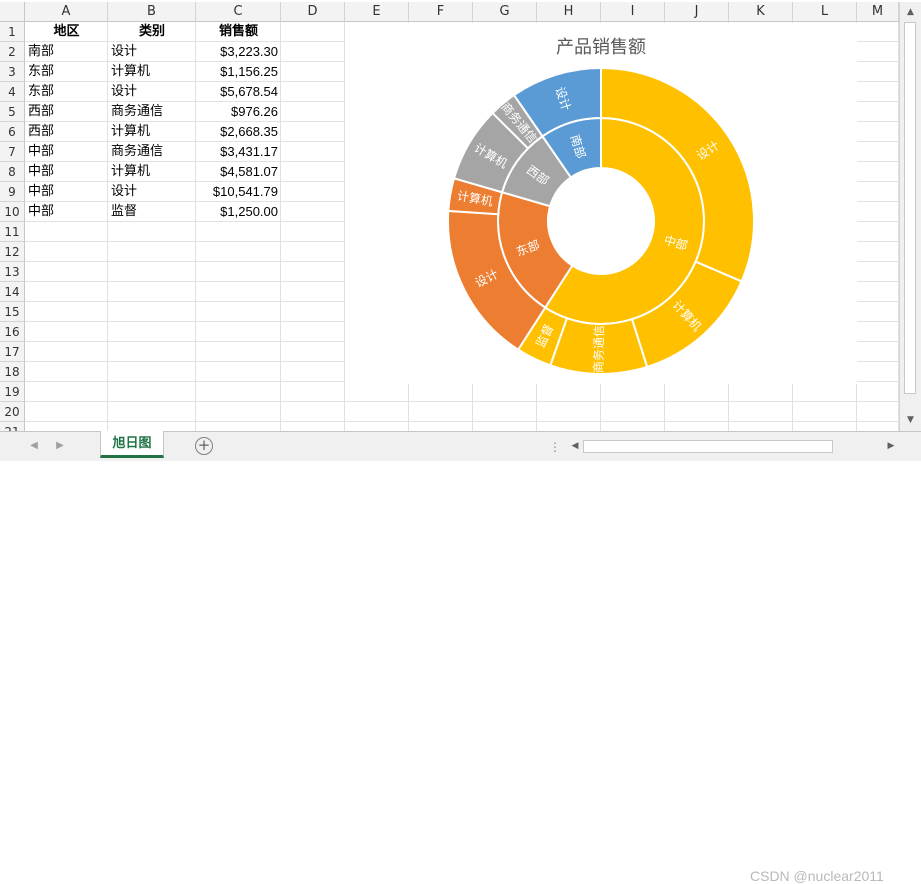  What do you see at coordinates (599, 349) in the screenshot?
I see `sunburst-outer-label: 商务通信` at bounding box center [599, 349].